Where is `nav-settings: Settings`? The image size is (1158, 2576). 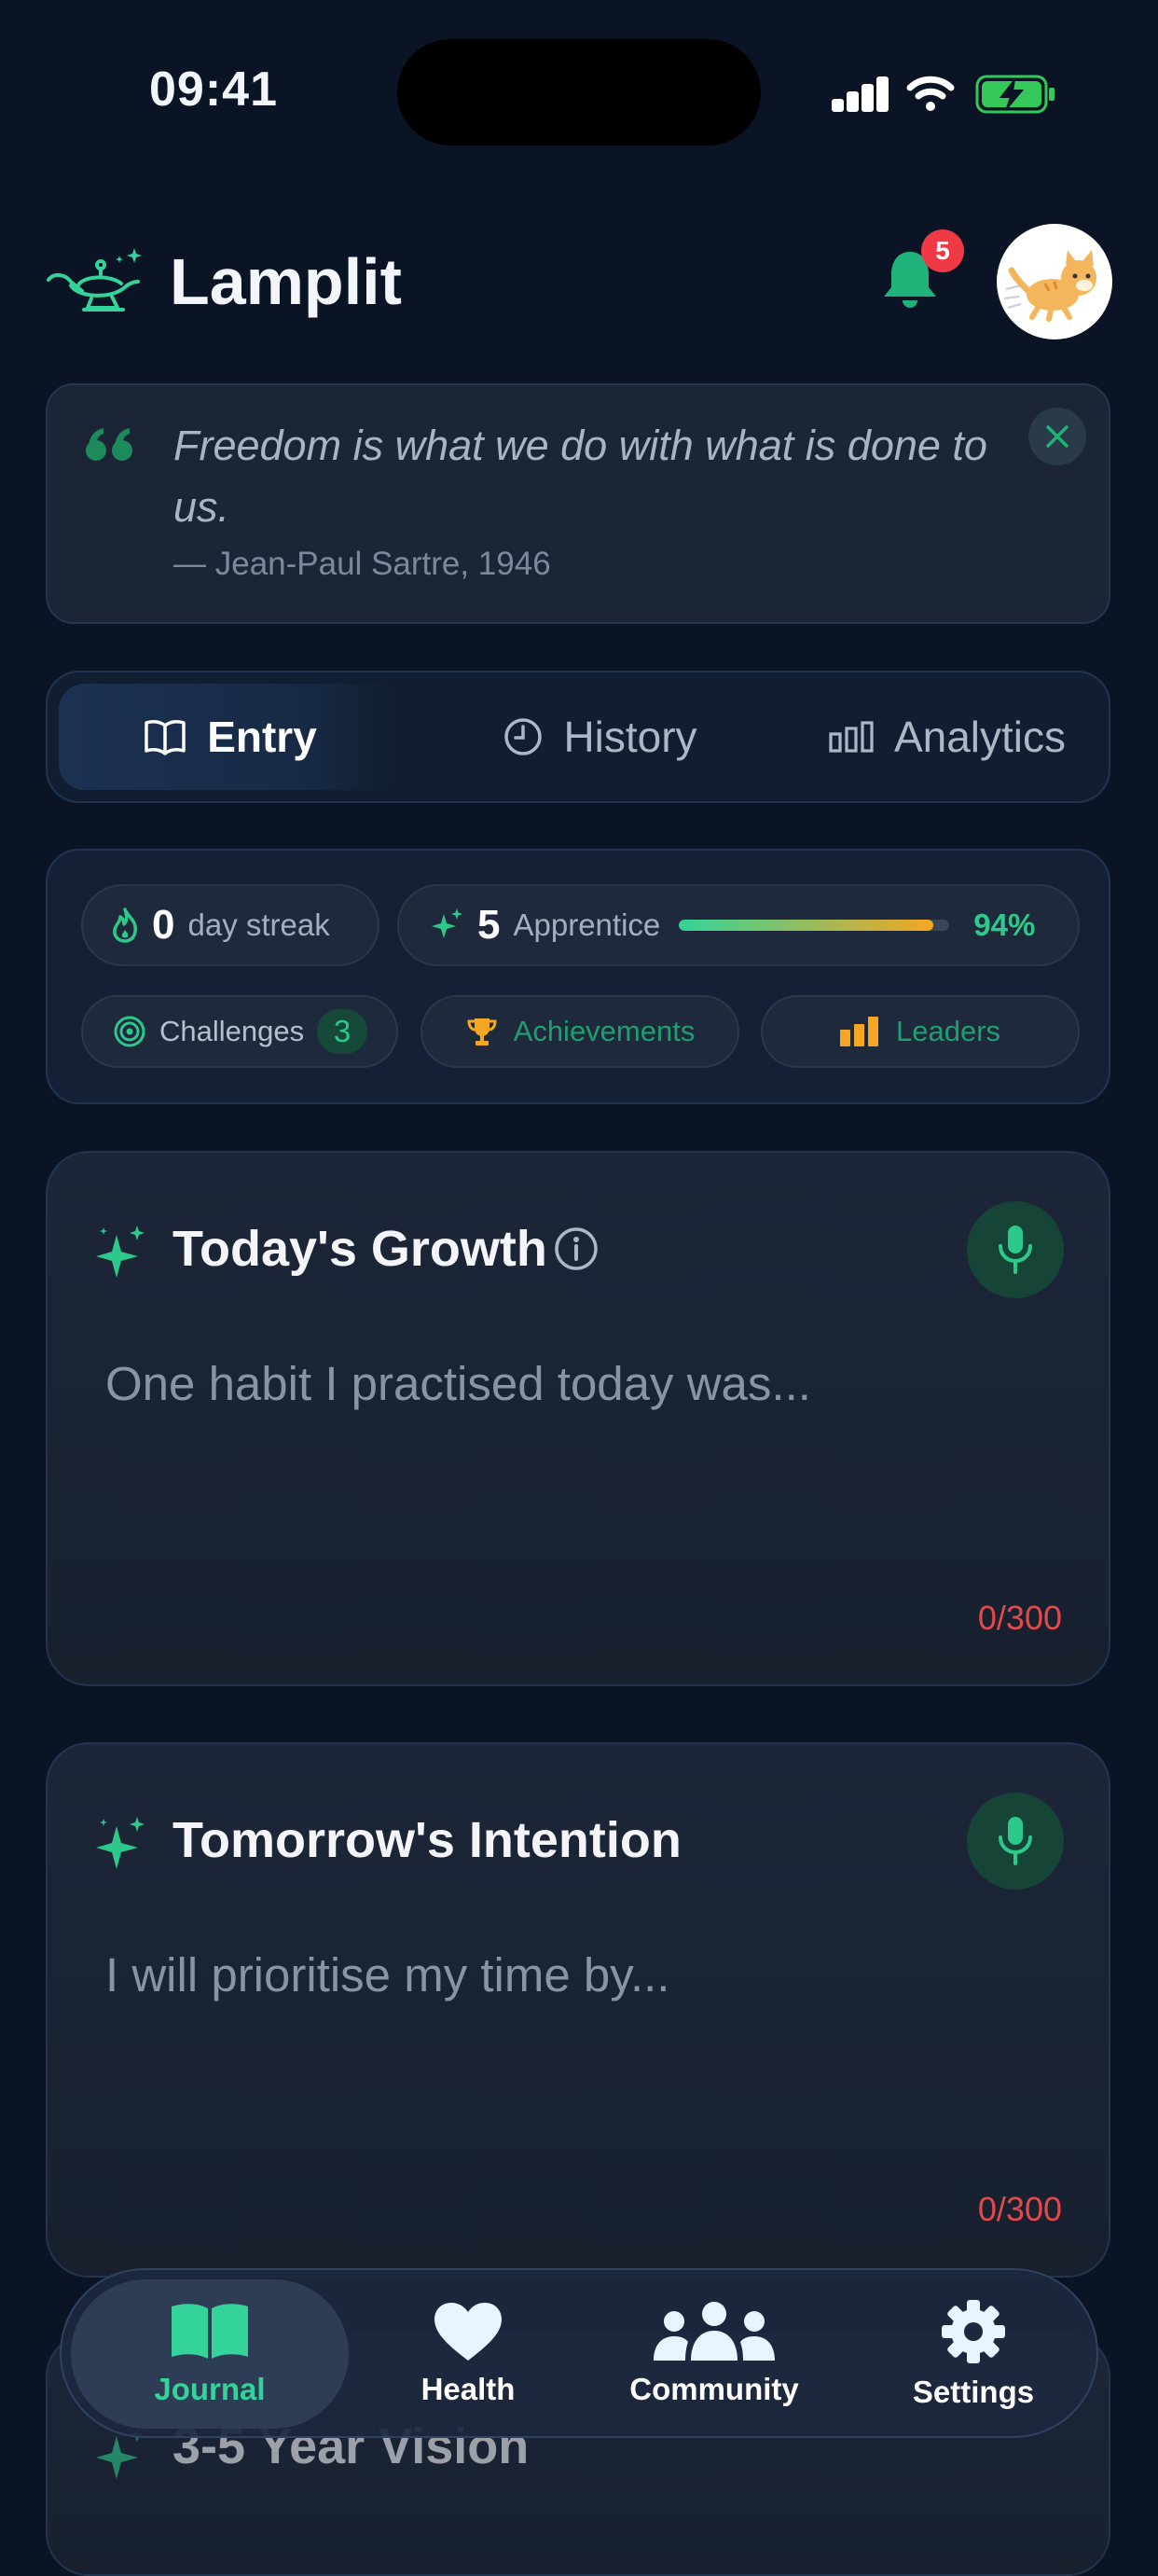
nav-settings: Settings is located at coordinates (974, 2354).